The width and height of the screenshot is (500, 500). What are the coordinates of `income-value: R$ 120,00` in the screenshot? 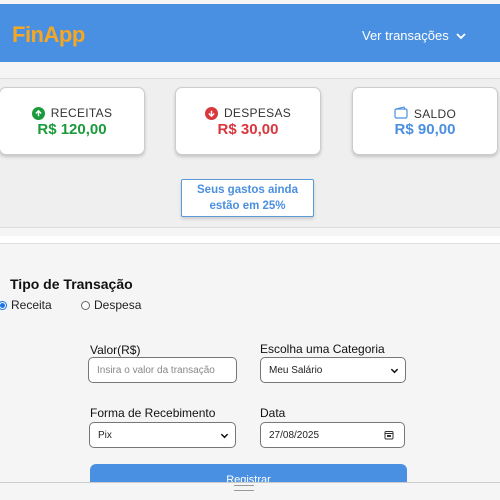 It's located at (72, 129).